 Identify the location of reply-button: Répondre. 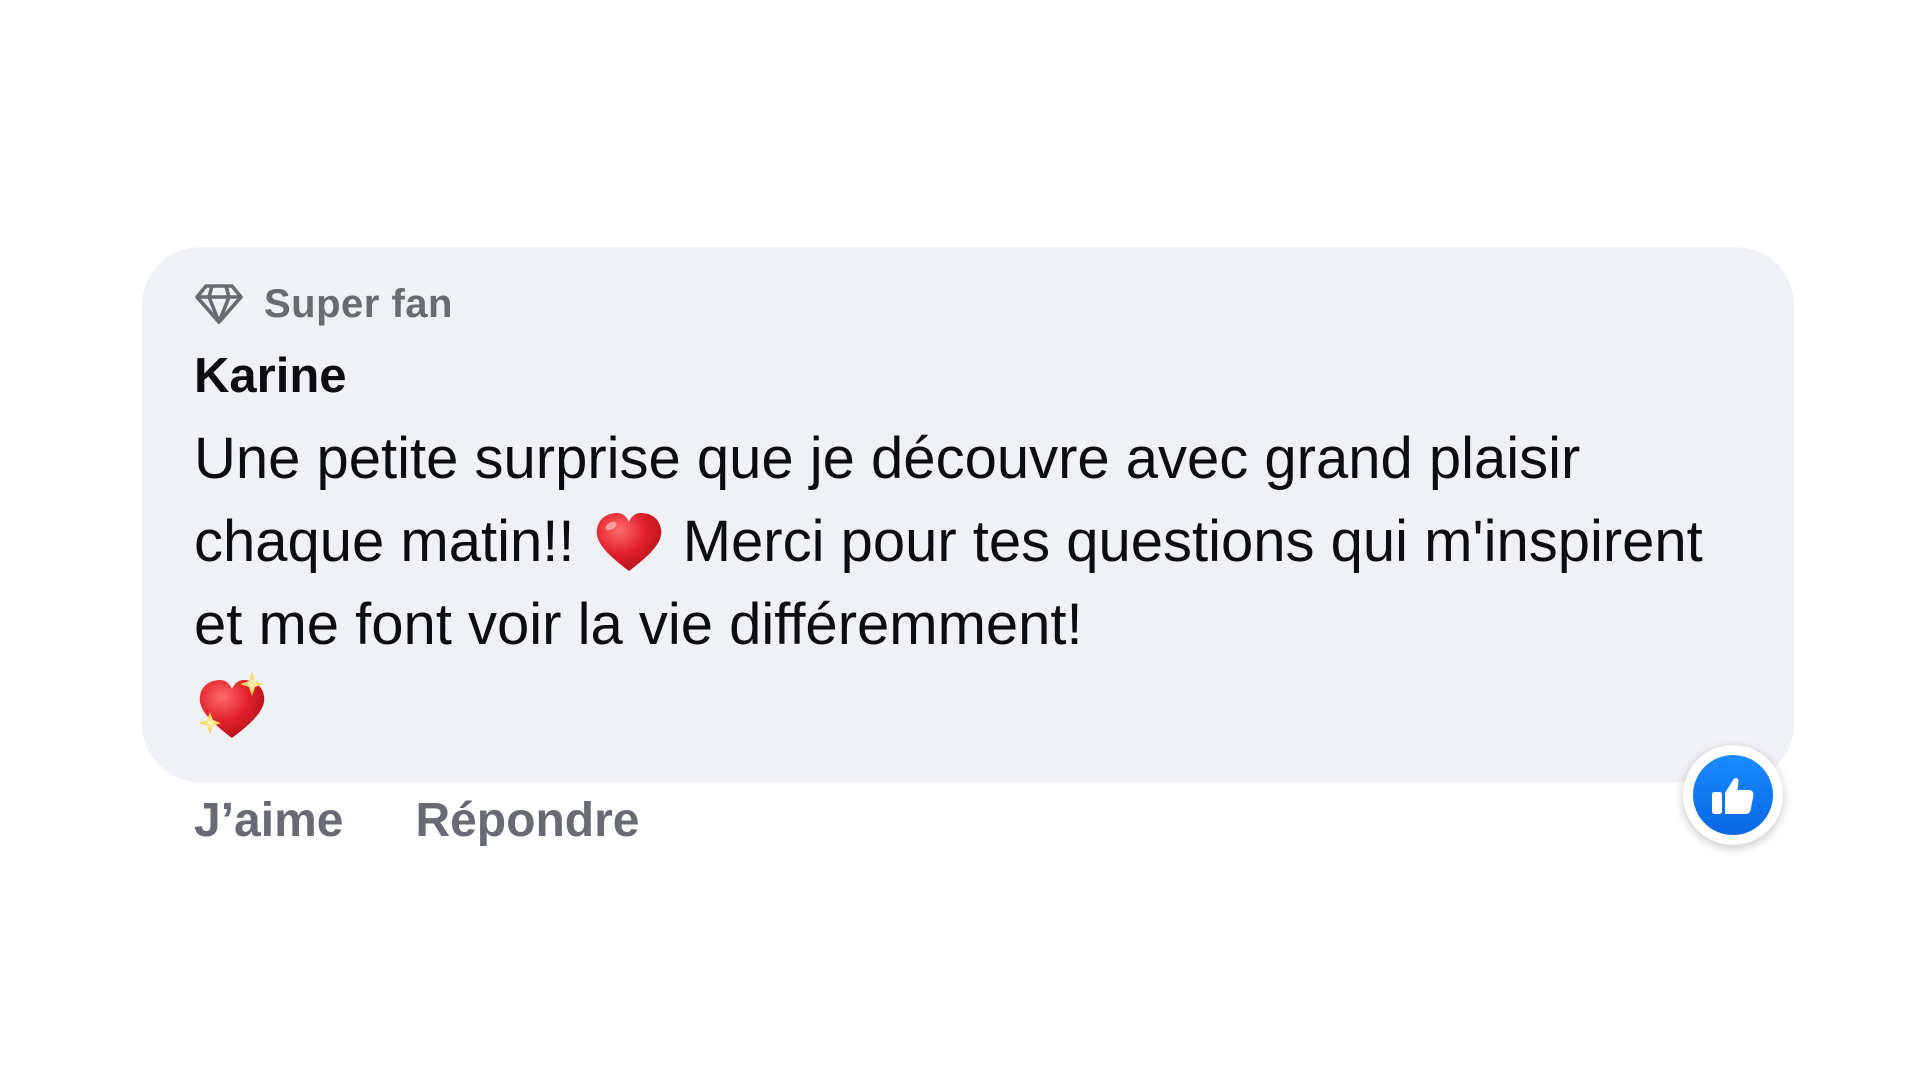
(527, 820).